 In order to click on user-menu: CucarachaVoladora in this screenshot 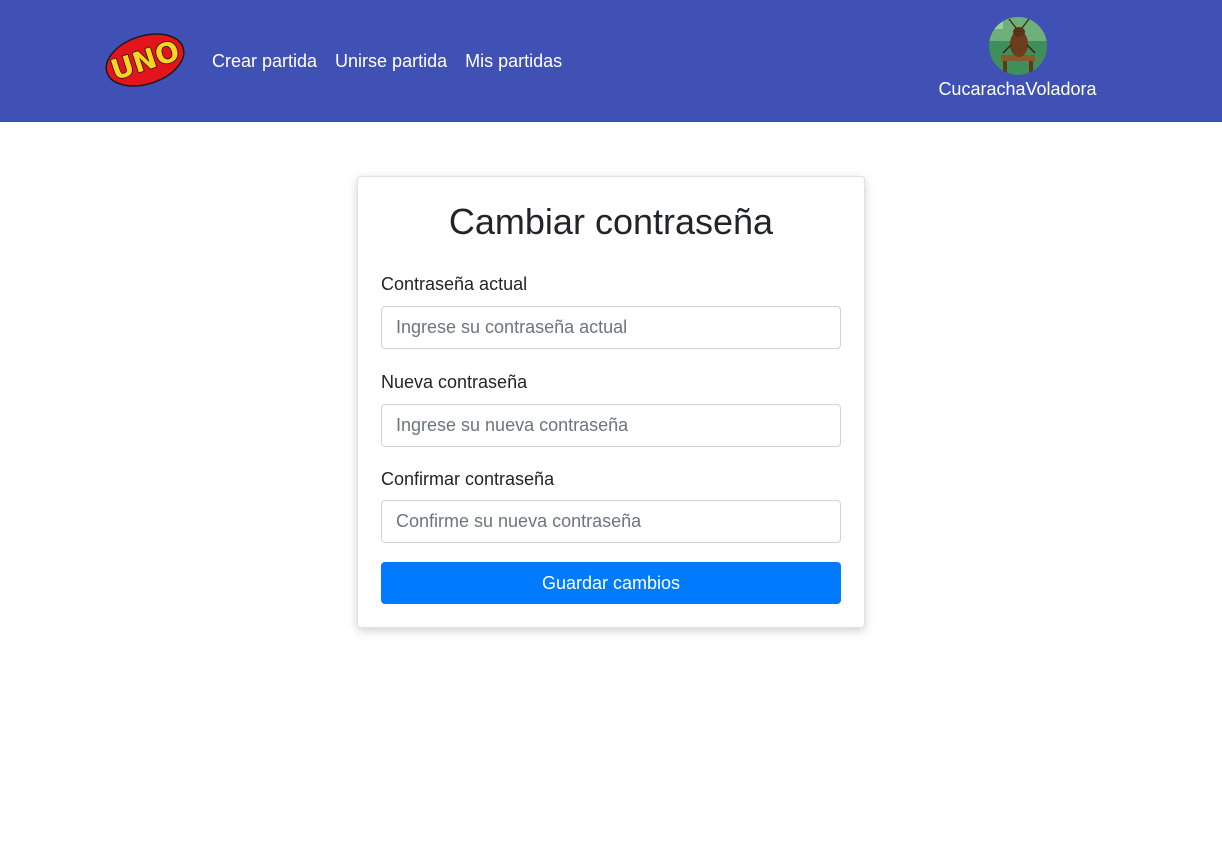, I will do `click(1017, 62)`.